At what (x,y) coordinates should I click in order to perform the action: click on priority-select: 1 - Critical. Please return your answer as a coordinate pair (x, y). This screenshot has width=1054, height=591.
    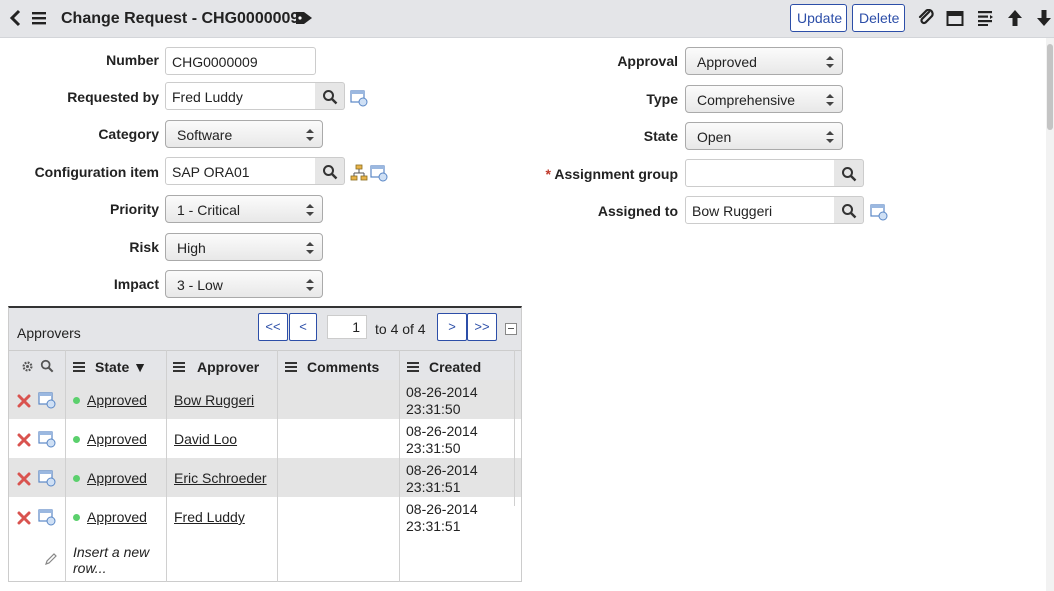
    Looking at the image, I should click on (244, 209).